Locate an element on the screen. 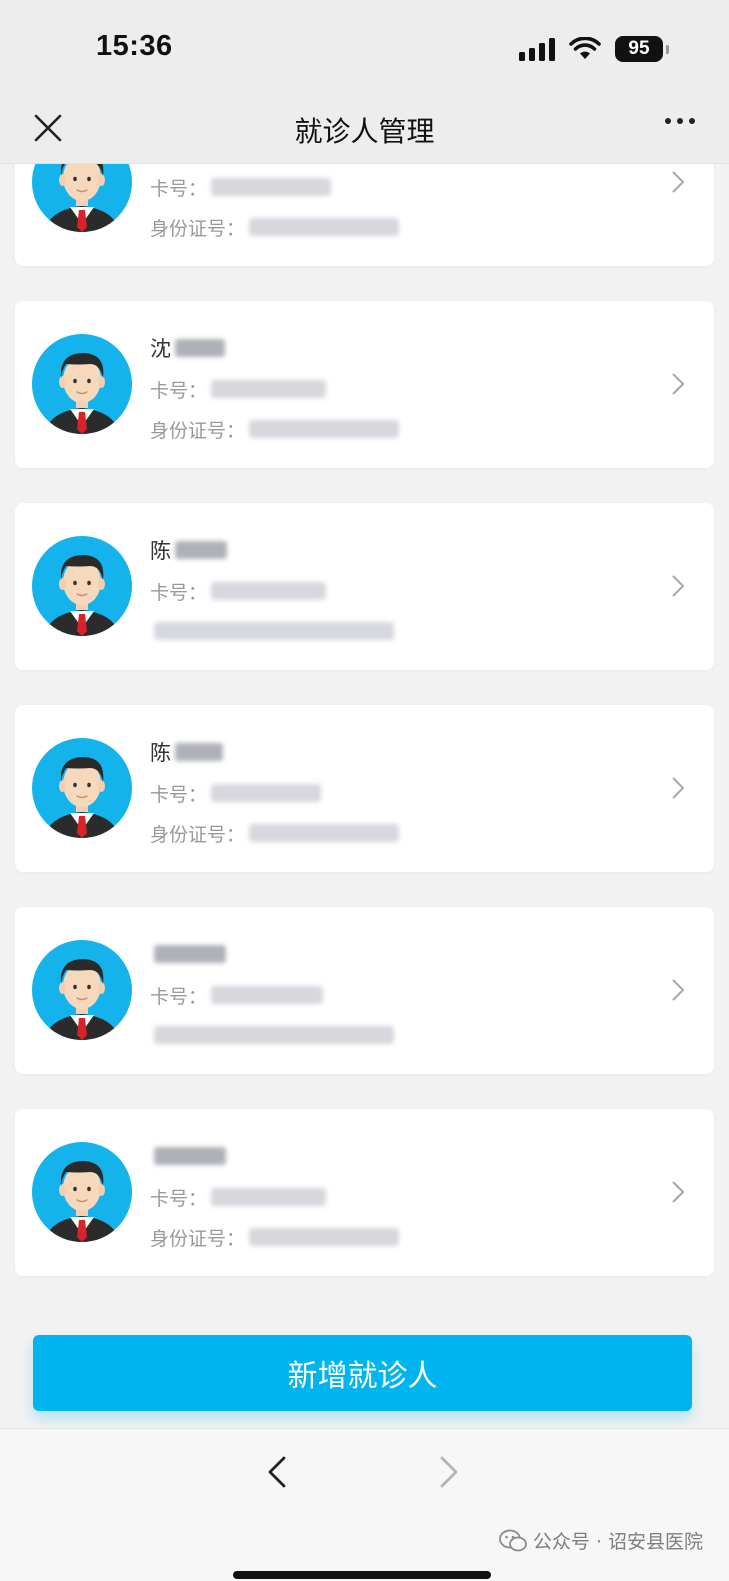 The image size is (729, 1581). status-indicators: 95 is located at coordinates (594, 49).